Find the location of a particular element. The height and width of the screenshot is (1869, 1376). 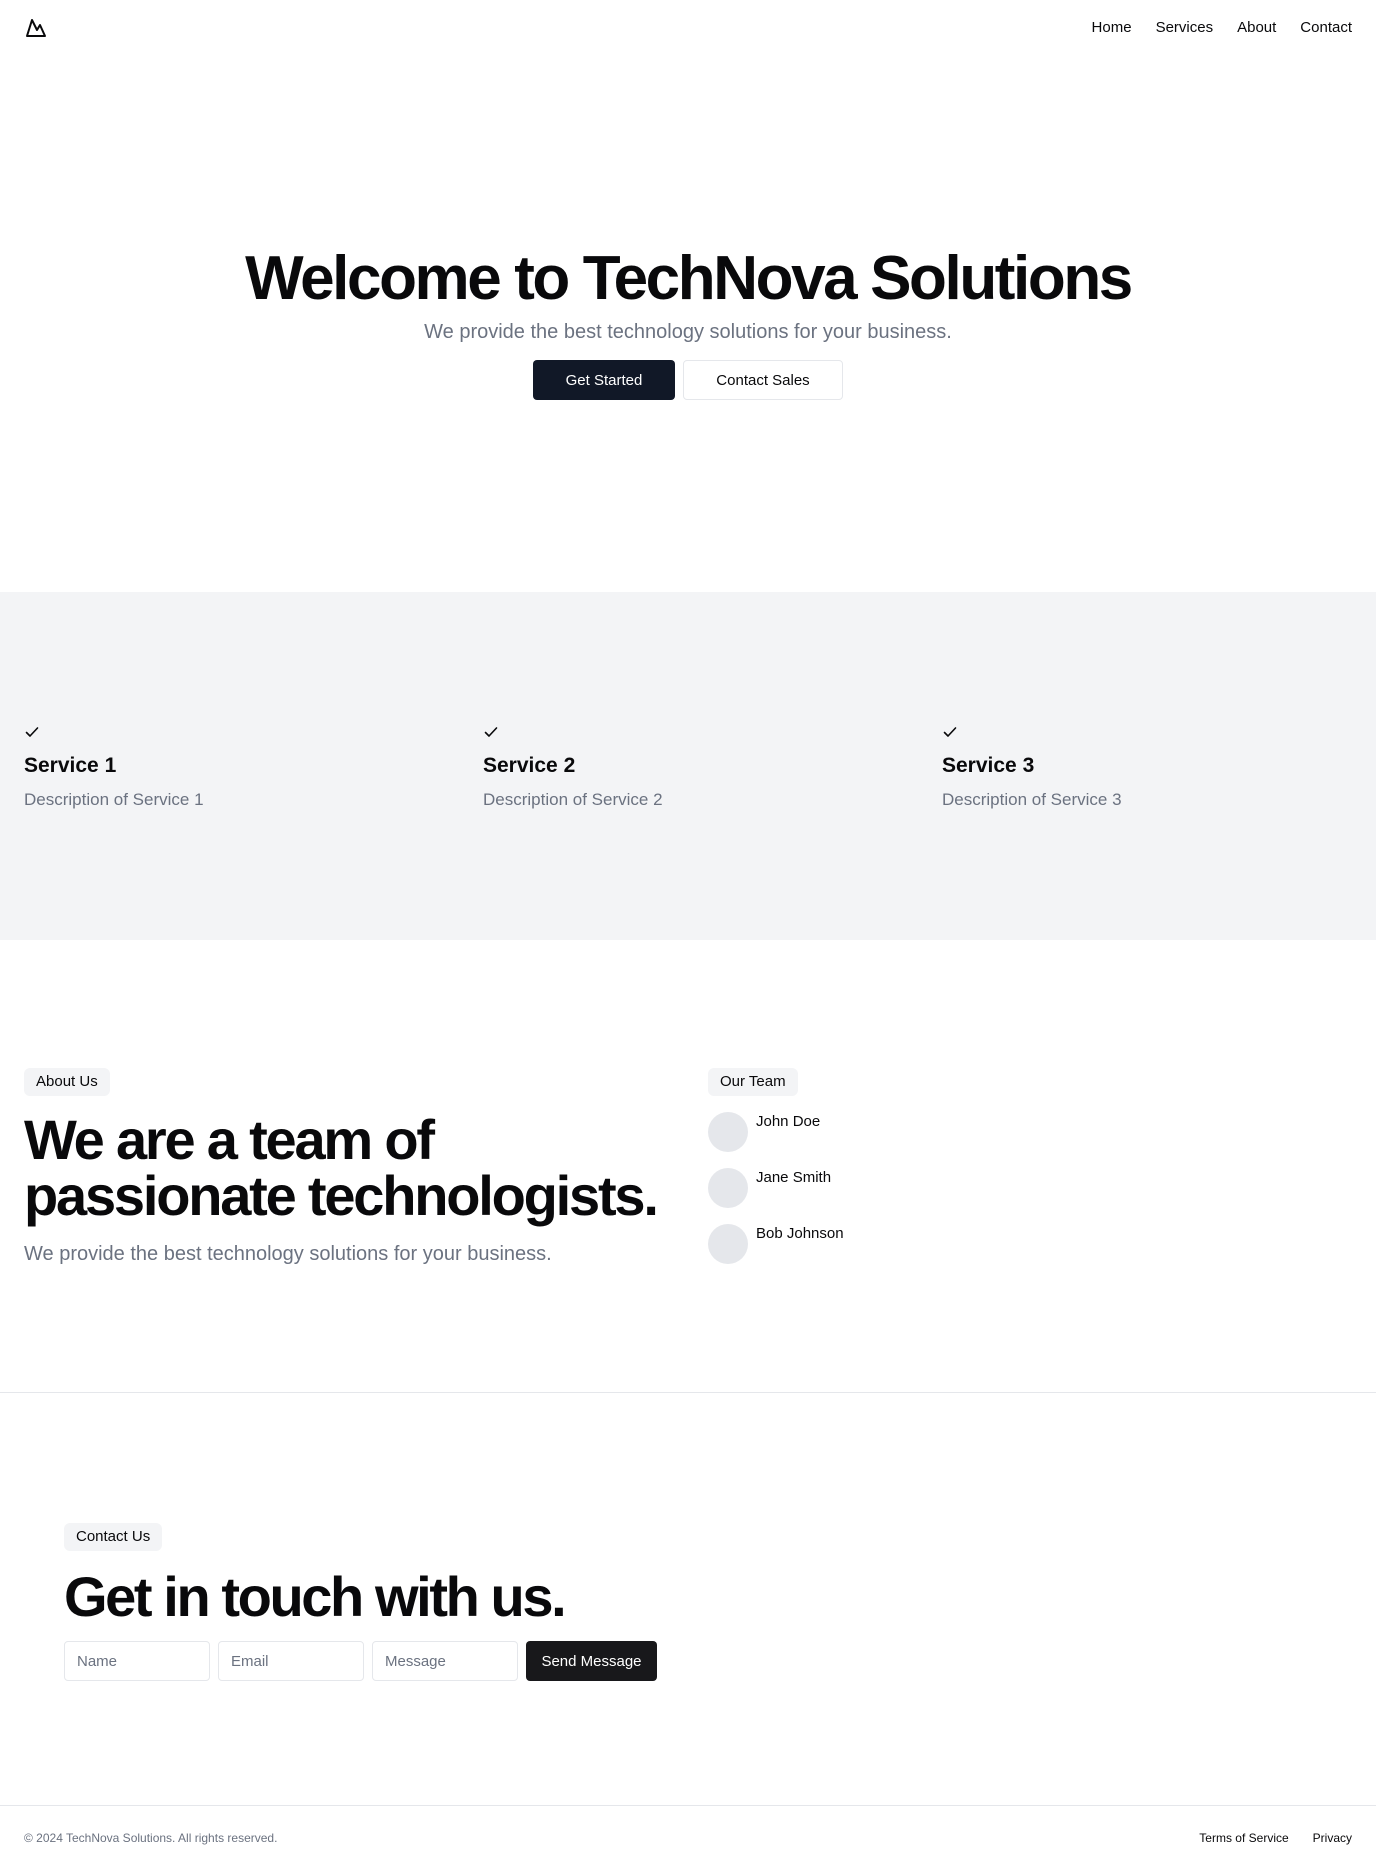

team-list: John Doe Jane Smith Bob Johnson is located at coordinates (1008, 1188).